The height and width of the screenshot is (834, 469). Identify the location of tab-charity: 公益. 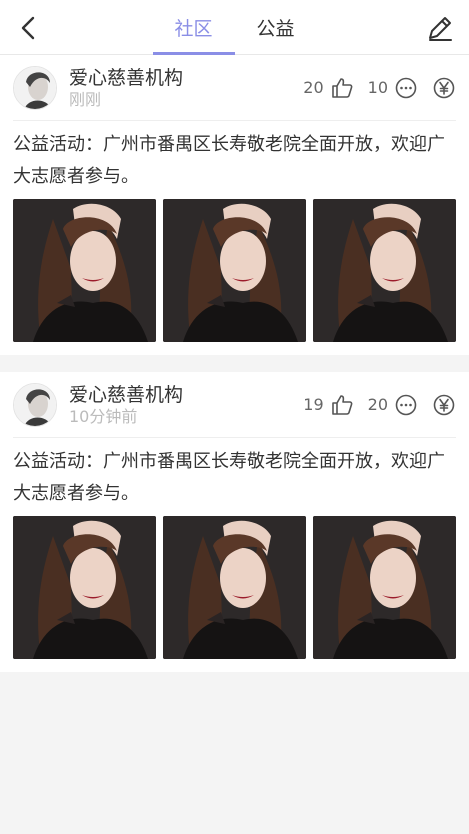
(276, 27).